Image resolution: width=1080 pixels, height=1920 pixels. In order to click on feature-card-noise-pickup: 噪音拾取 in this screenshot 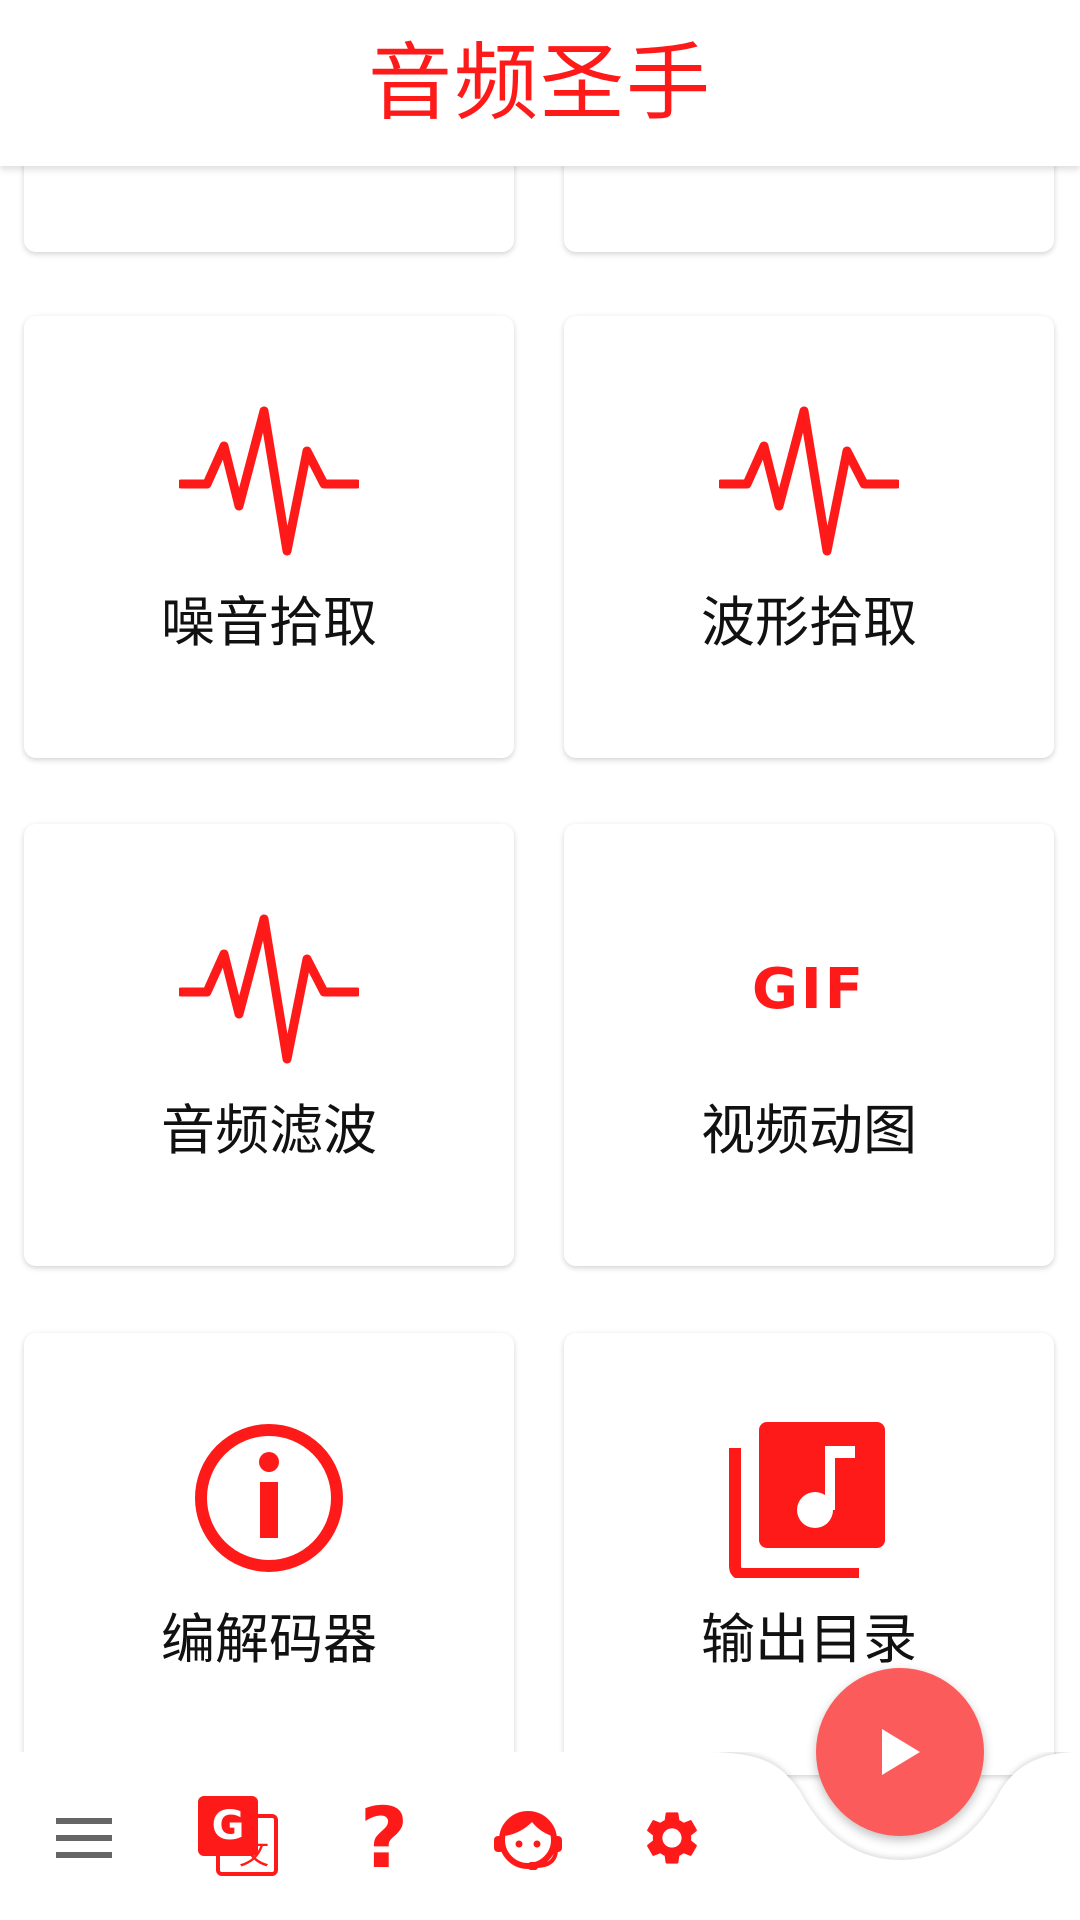, I will do `click(269, 537)`.